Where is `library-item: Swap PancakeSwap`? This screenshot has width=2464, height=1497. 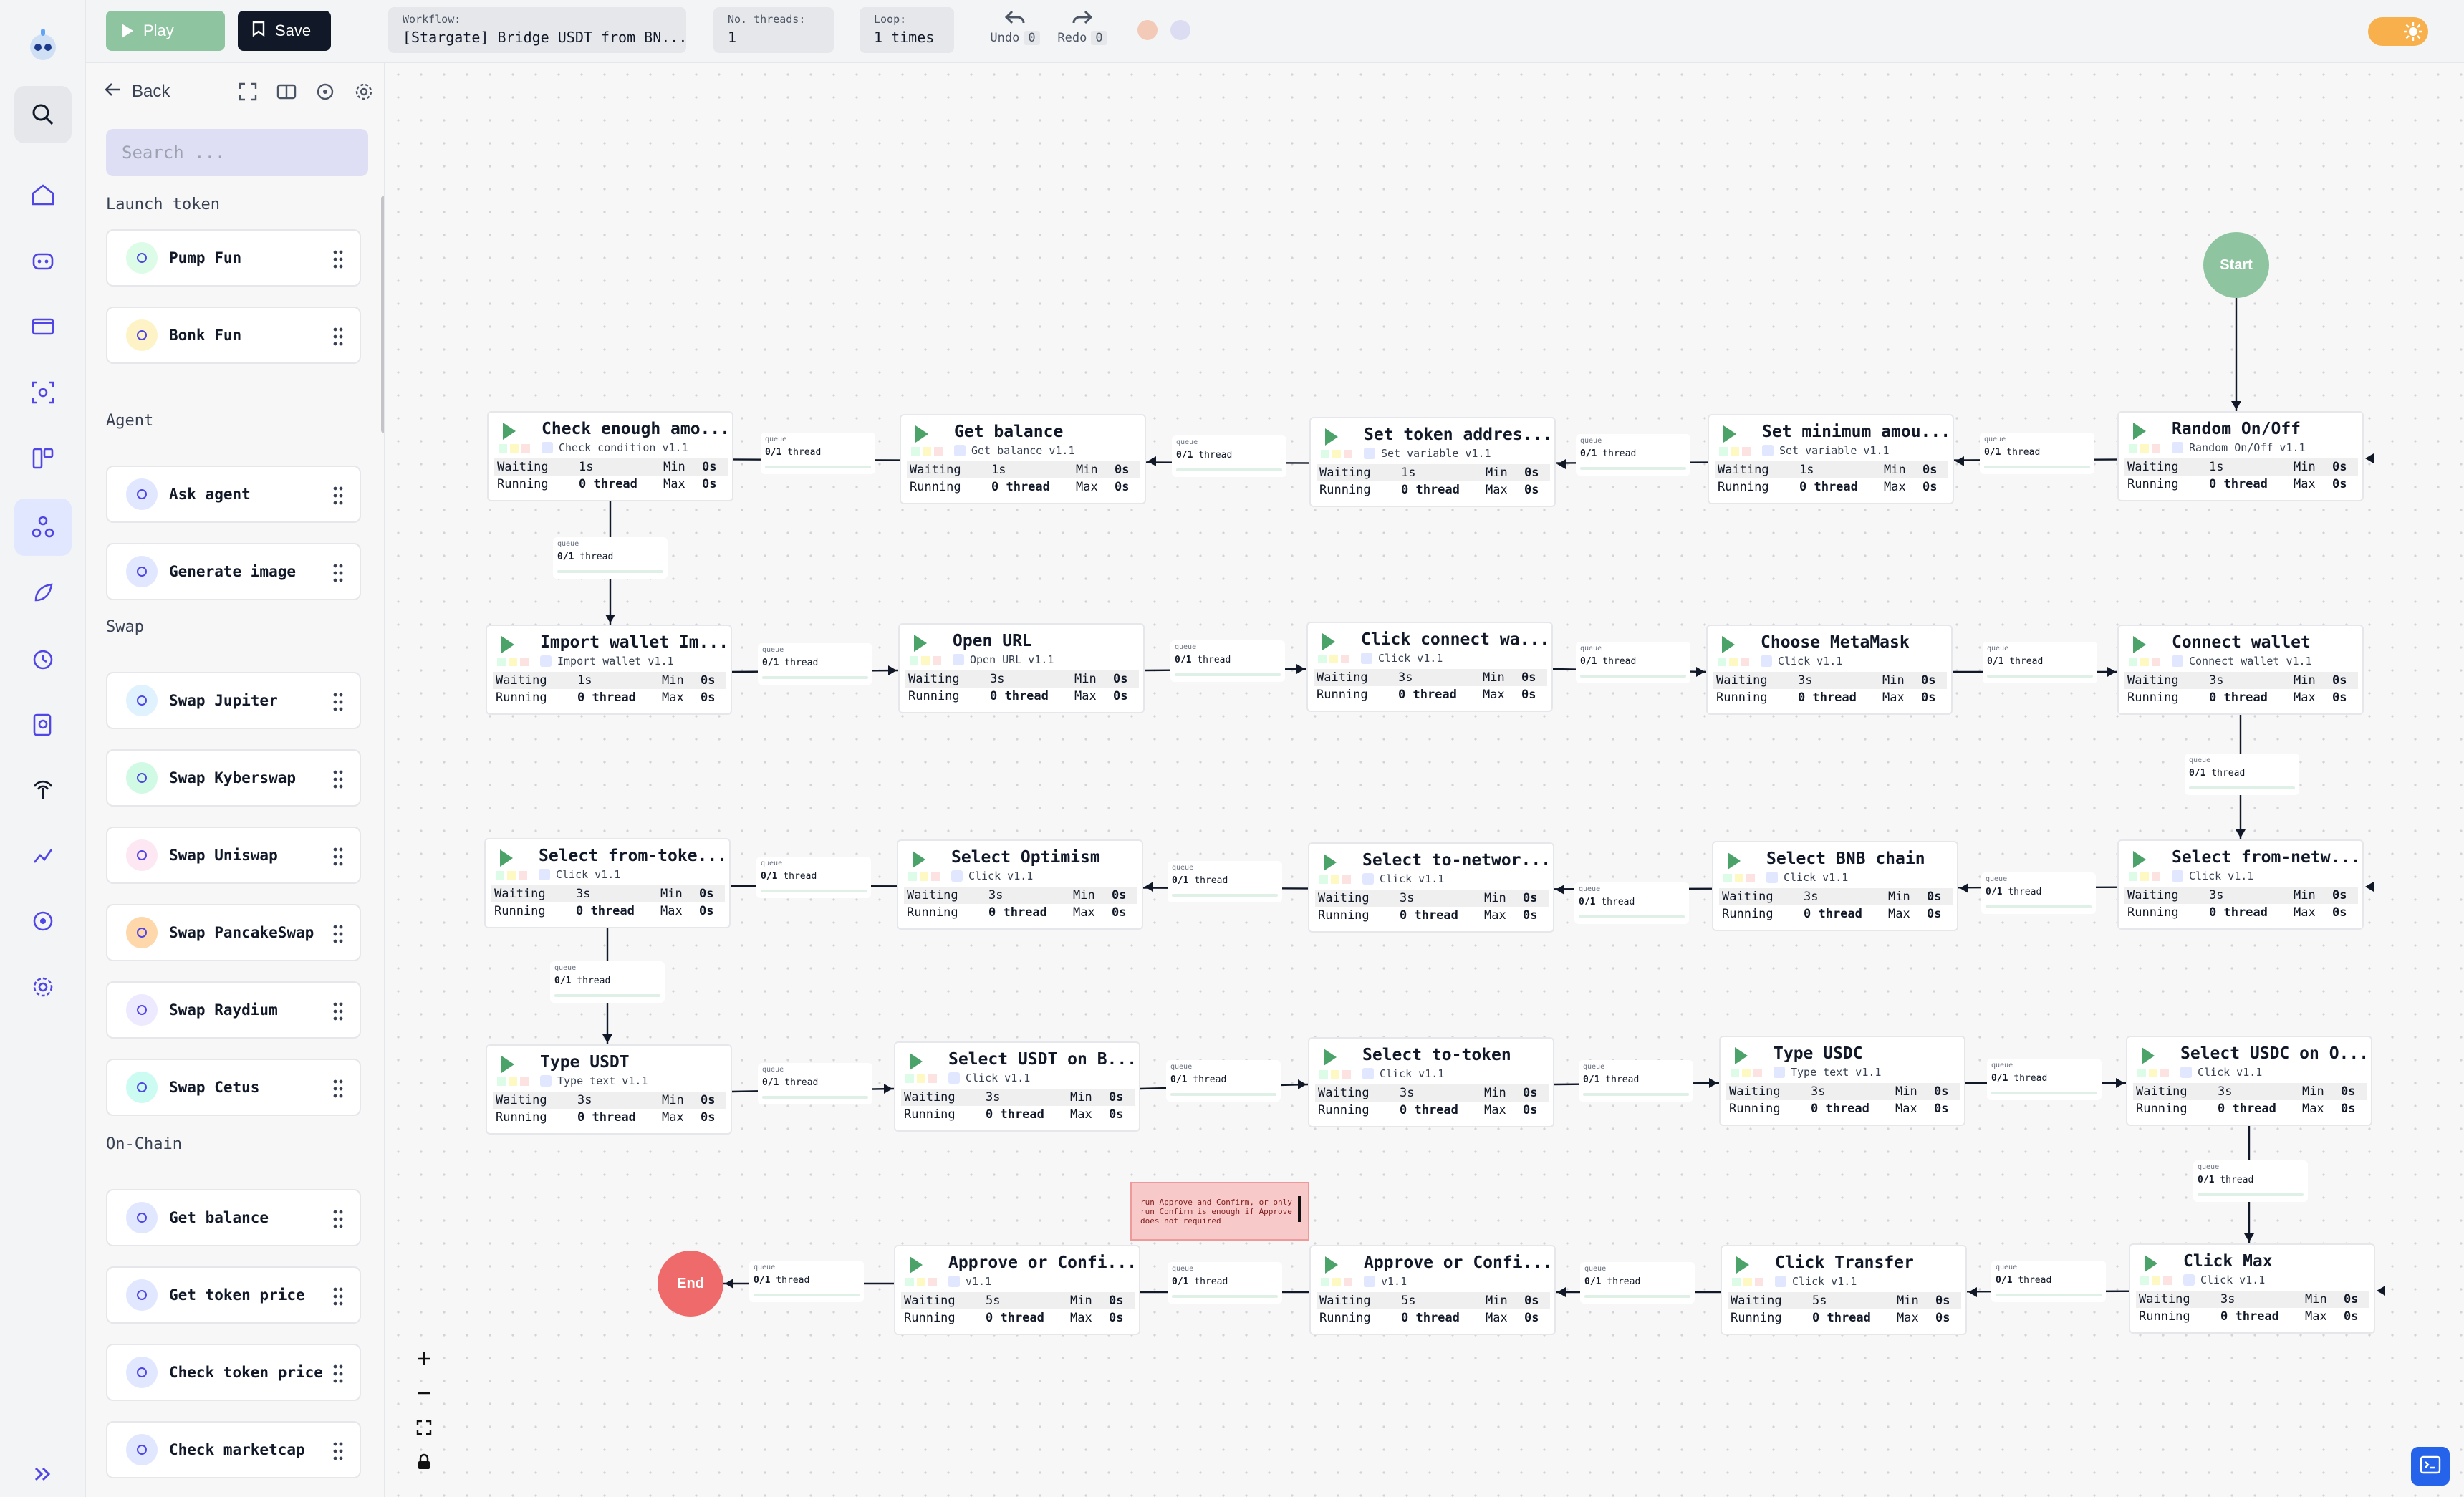 library-item: Swap PancakeSwap is located at coordinates (233, 932).